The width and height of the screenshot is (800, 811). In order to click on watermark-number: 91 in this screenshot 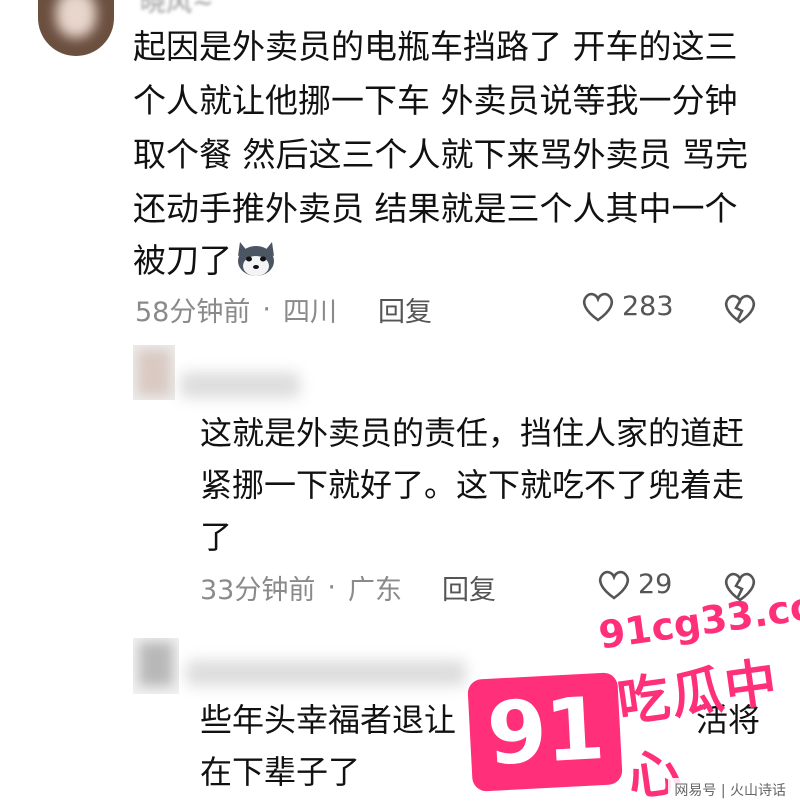, I will do `click(545, 732)`.